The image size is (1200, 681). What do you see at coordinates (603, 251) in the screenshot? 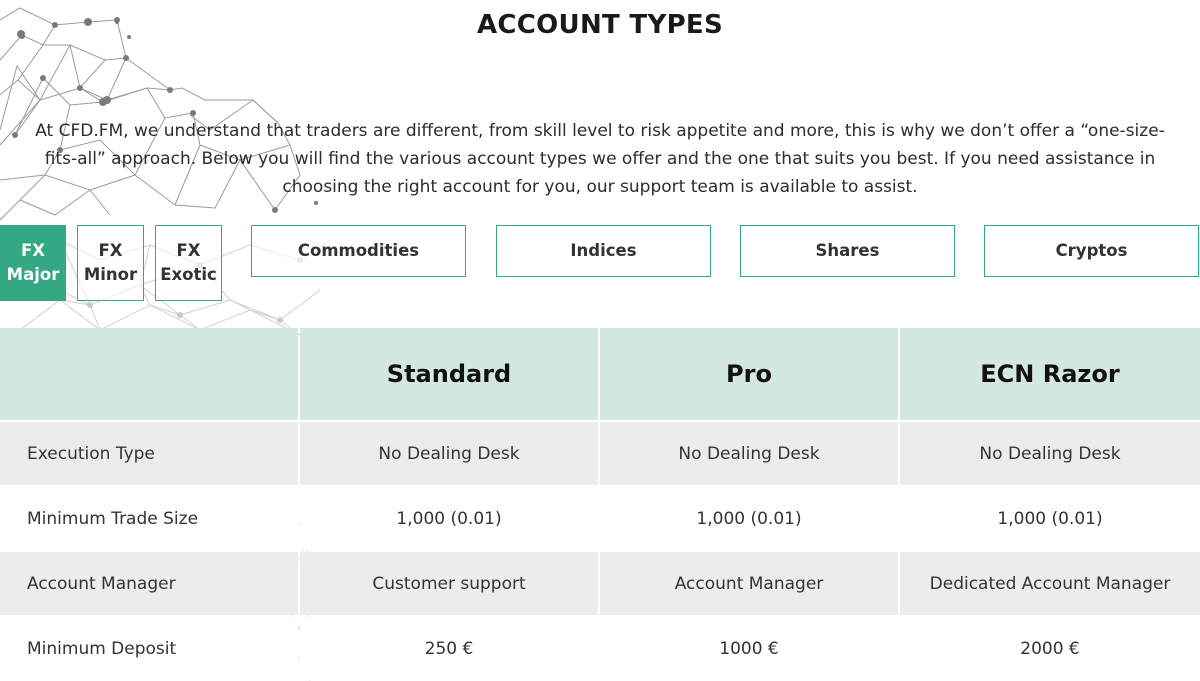
I see `tab-indices: Indices` at bounding box center [603, 251].